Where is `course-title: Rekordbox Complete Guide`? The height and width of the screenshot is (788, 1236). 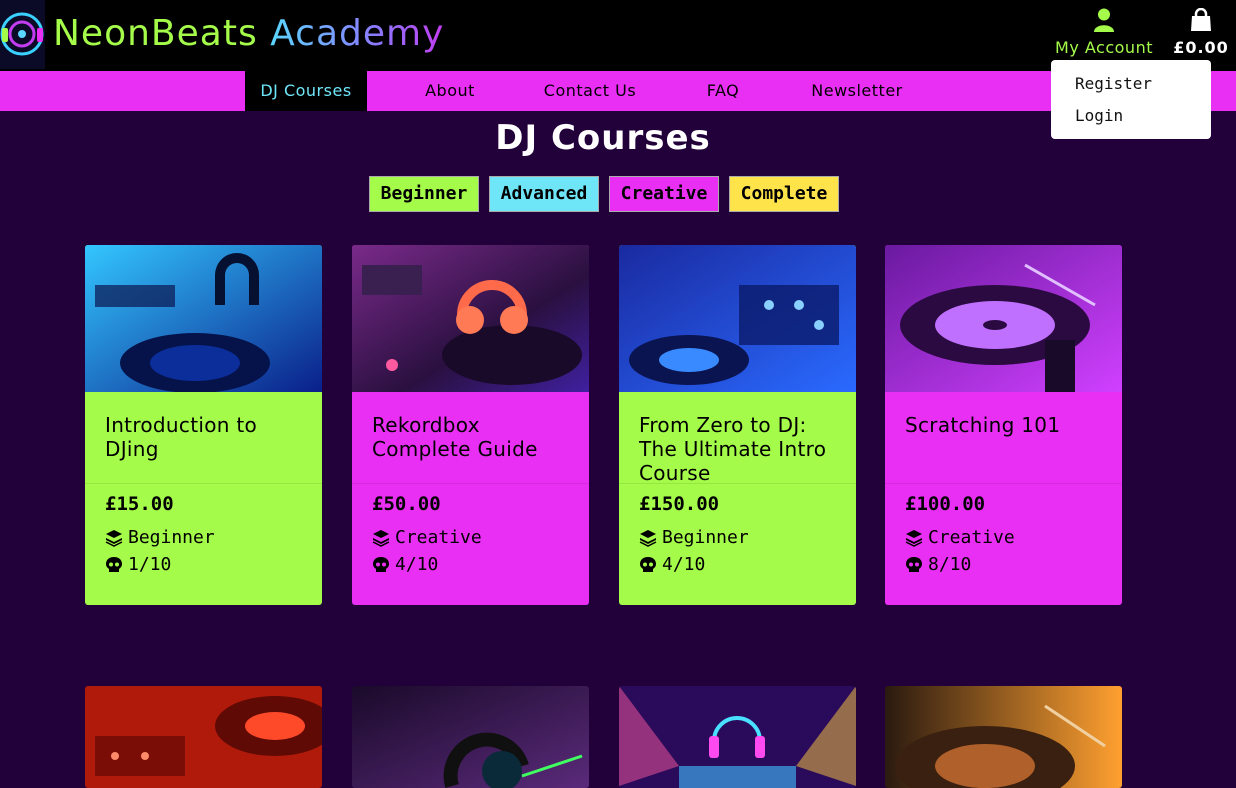 course-title: Rekordbox Complete Guide is located at coordinates (474, 437).